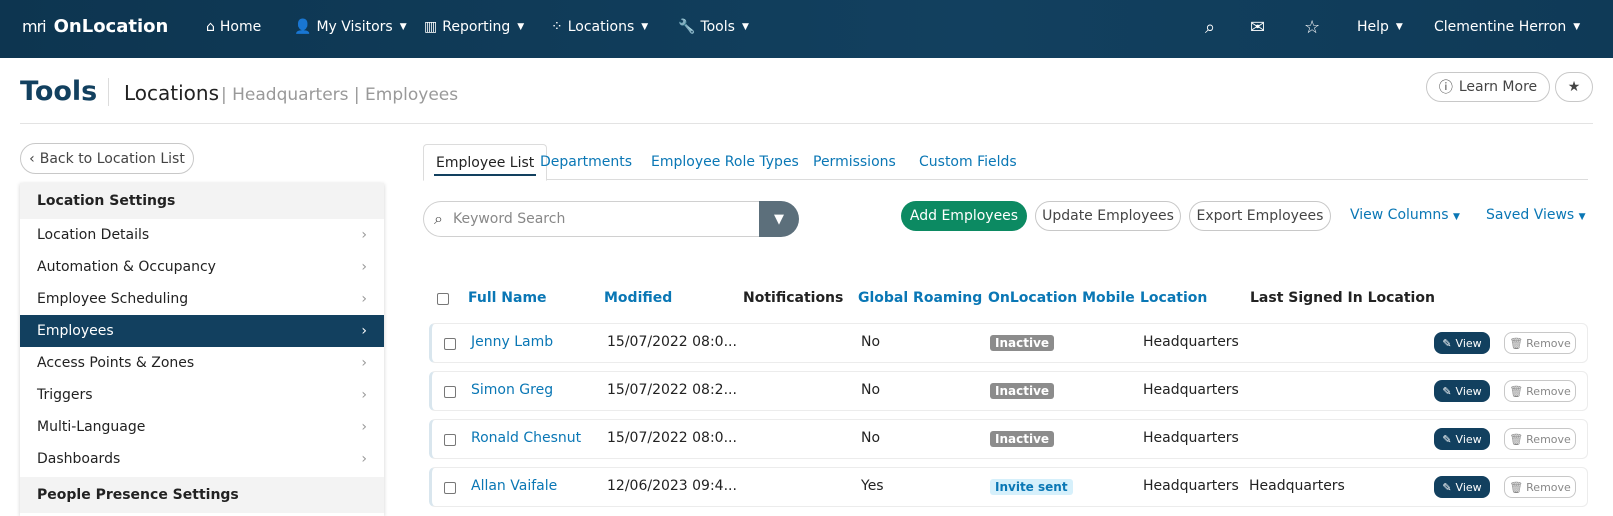 The height and width of the screenshot is (516, 1613). What do you see at coordinates (1173, 298) in the screenshot?
I see `column-location: Location` at bounding box center [1173, 298].